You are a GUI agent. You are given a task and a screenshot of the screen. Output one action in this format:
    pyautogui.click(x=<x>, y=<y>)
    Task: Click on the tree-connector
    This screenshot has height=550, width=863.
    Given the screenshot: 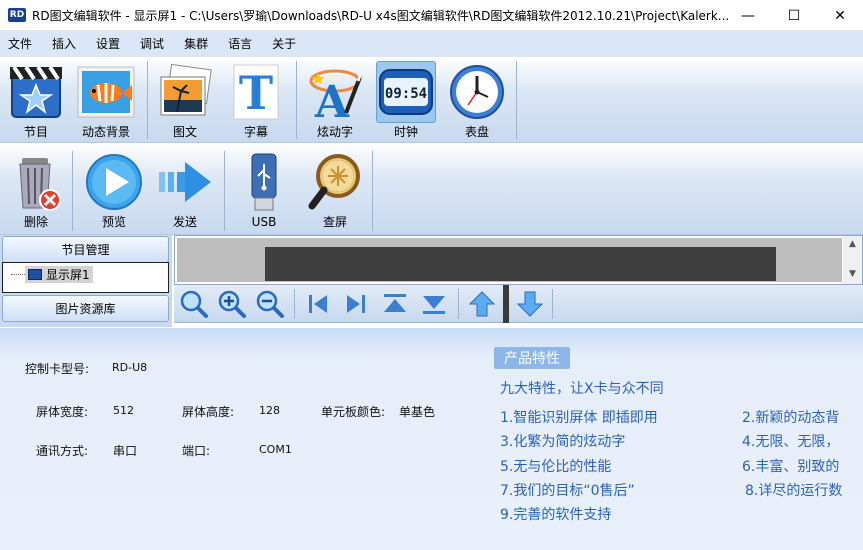 What is the action you would take?
    pyautogui.click(x=18, y=274)
    